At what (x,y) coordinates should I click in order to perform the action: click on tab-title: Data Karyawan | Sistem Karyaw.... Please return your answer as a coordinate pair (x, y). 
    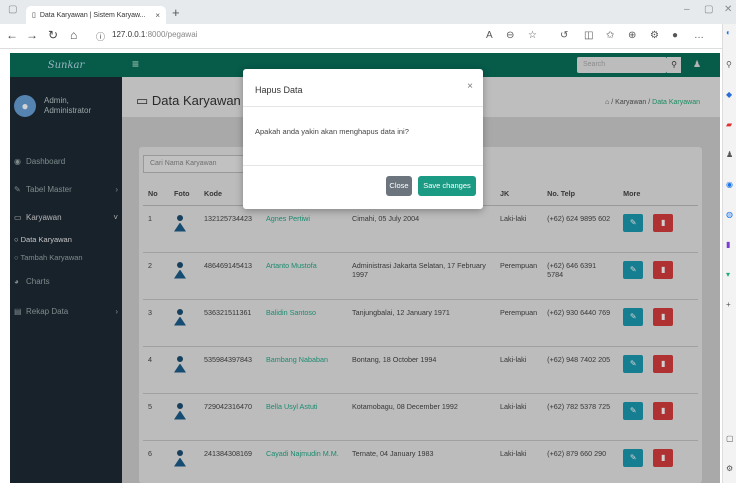
    Looking at the image, I should click on (92, 15).